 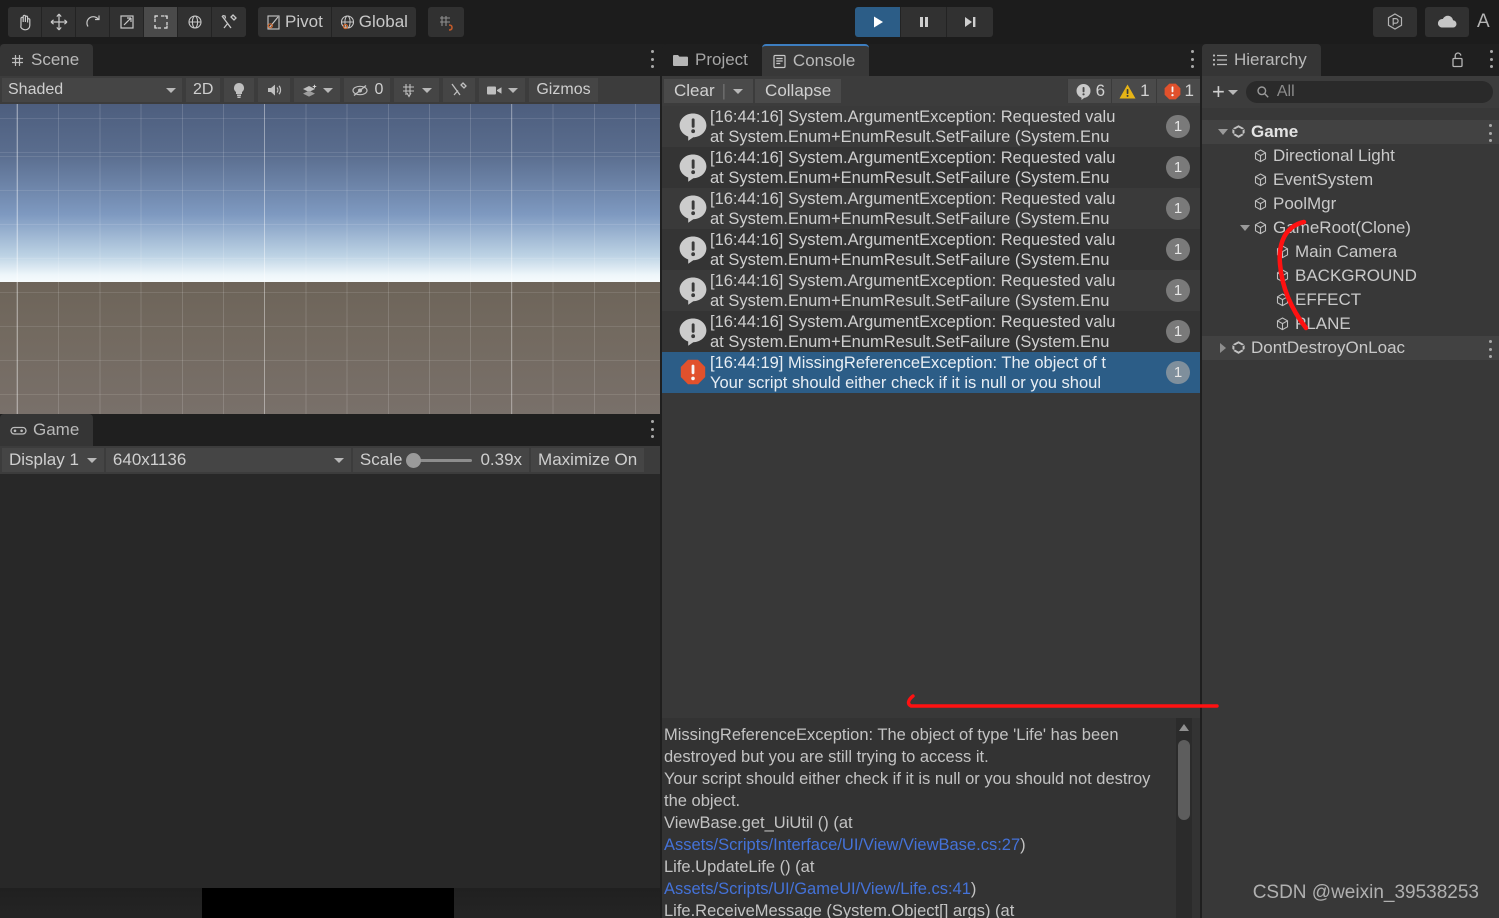 What do you see at coordinates (1089, 91) in the screenshot?
I see `info-filter-button: 6` at bounding box center [1089, 91].